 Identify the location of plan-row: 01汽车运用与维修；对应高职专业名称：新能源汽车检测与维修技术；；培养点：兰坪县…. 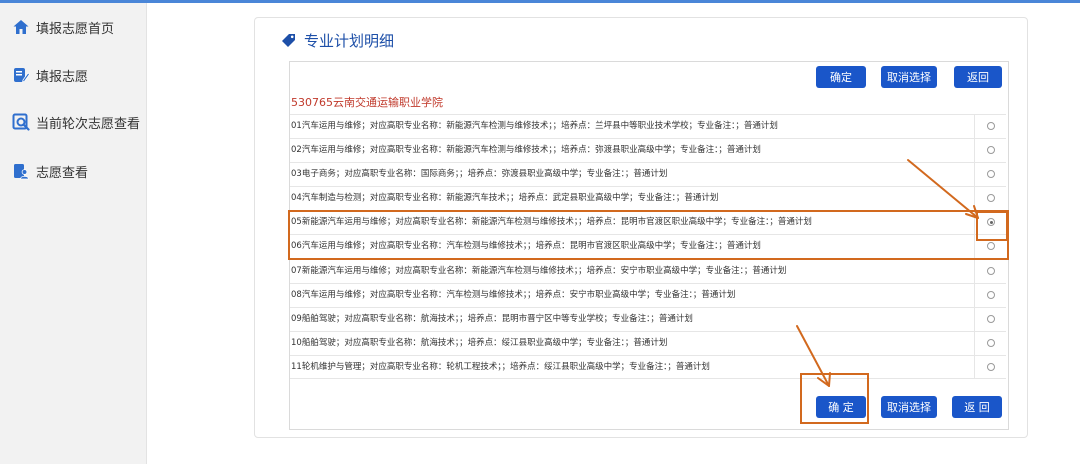
(648, 126).